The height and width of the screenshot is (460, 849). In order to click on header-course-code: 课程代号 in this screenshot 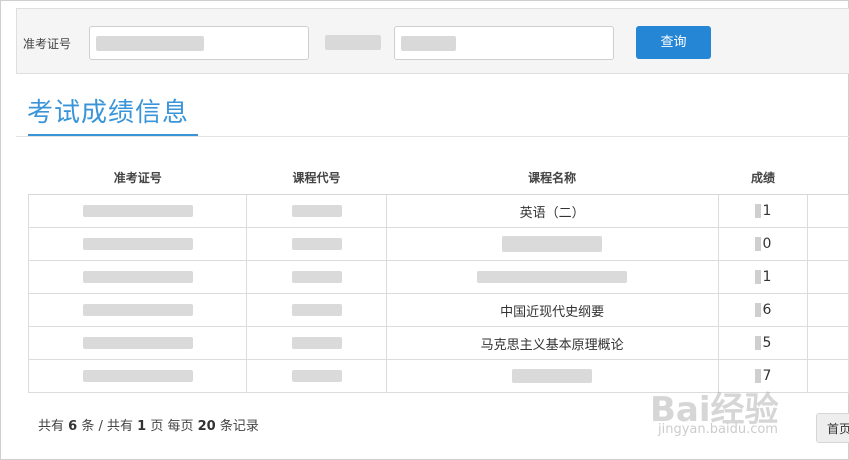, I will do `click(316, 177)`.